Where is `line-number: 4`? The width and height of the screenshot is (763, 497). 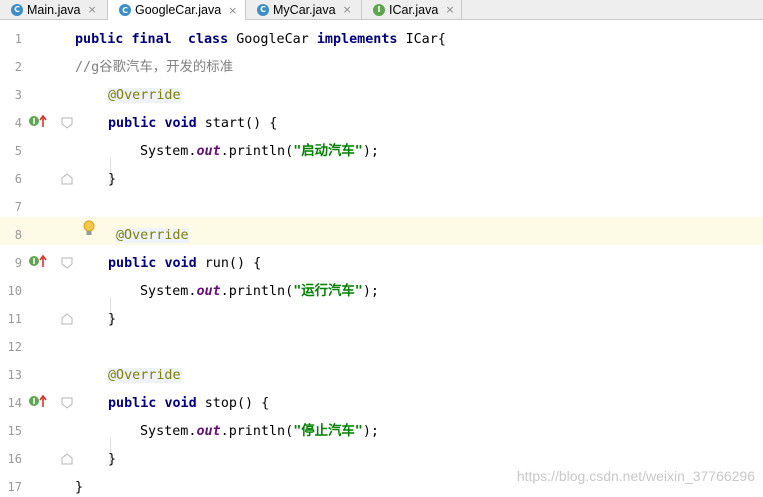 line-number: 4 is located at coordinates (18, 123).